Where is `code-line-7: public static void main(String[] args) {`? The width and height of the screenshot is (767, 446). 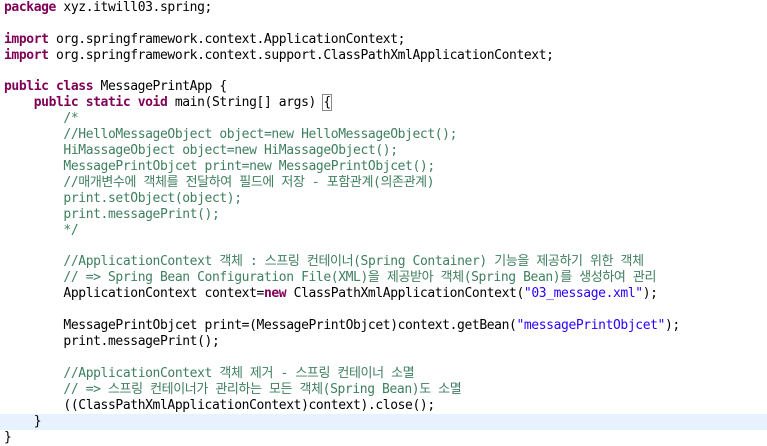 code-line-7: public static void main(String[] args) { is located at coordinates (168, 102).